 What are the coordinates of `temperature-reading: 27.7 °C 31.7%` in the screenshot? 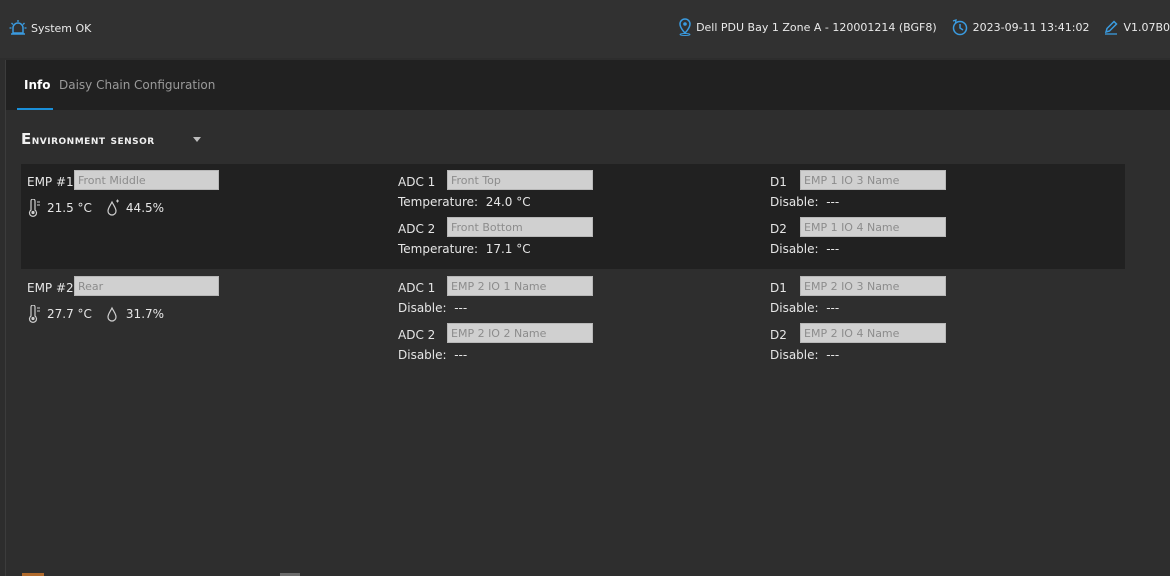 It's located at (95, 314).